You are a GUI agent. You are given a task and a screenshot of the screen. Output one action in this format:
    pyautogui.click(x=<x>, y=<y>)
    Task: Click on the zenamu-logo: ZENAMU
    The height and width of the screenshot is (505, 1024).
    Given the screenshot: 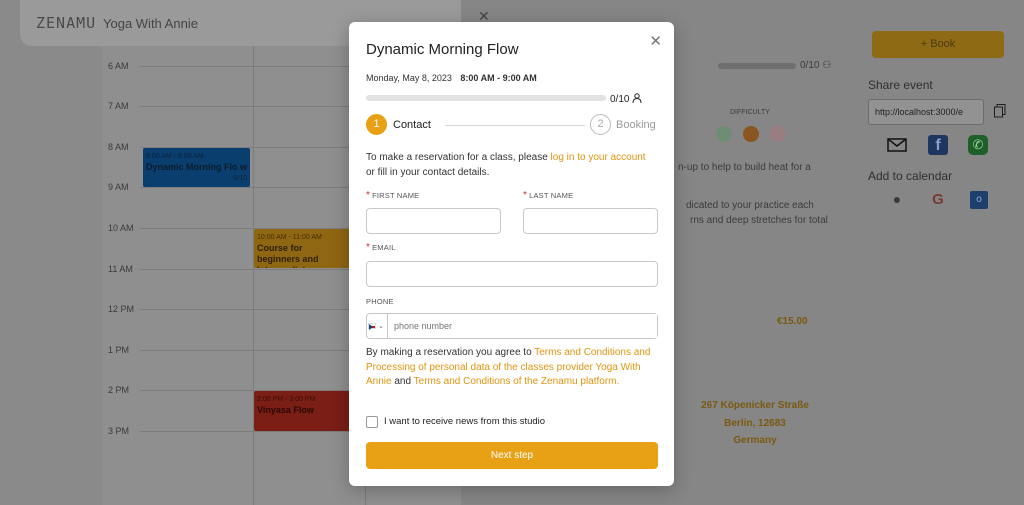 What is the action you would take?
    pyautogui.click(x=66, y=23)
    